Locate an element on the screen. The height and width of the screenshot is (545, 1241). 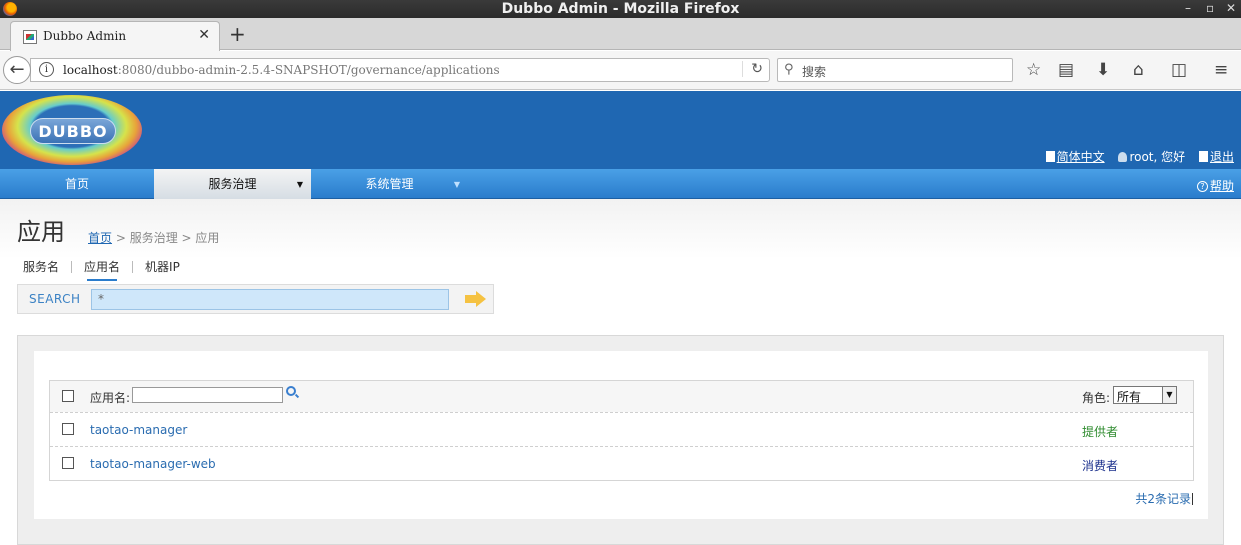
menu-item-service-governance: 服务治理 ▼ is located at coordinates (232, 184).